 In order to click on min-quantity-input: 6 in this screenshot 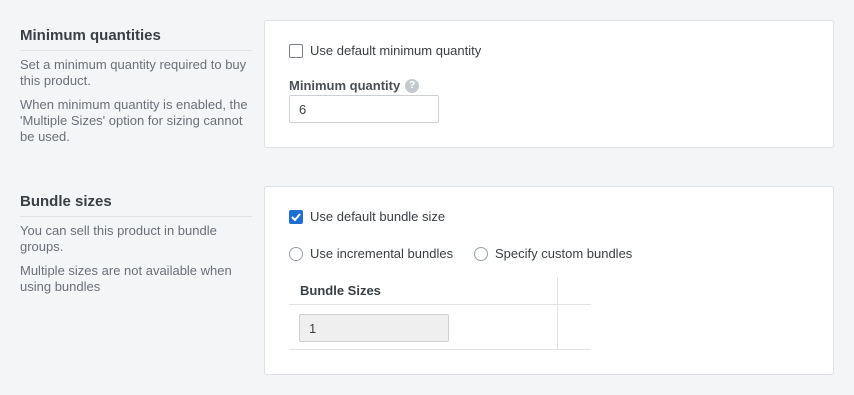, I will do `click(364, 109)`.